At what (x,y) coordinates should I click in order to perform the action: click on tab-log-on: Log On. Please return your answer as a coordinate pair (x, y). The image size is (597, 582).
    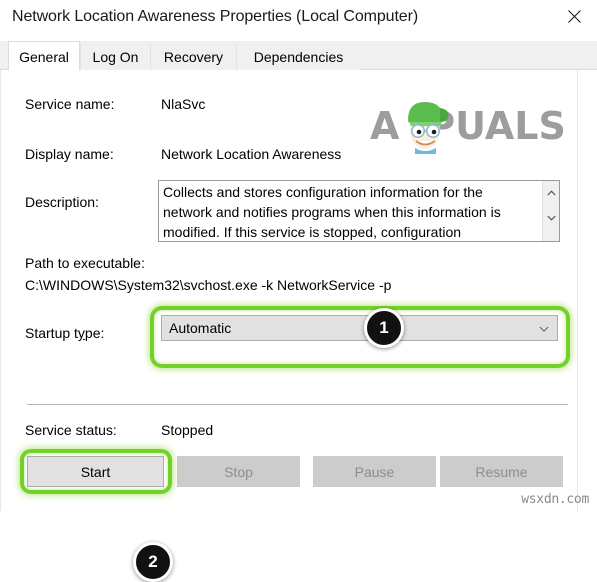
    Looking at the image, I should click on (115, 57).